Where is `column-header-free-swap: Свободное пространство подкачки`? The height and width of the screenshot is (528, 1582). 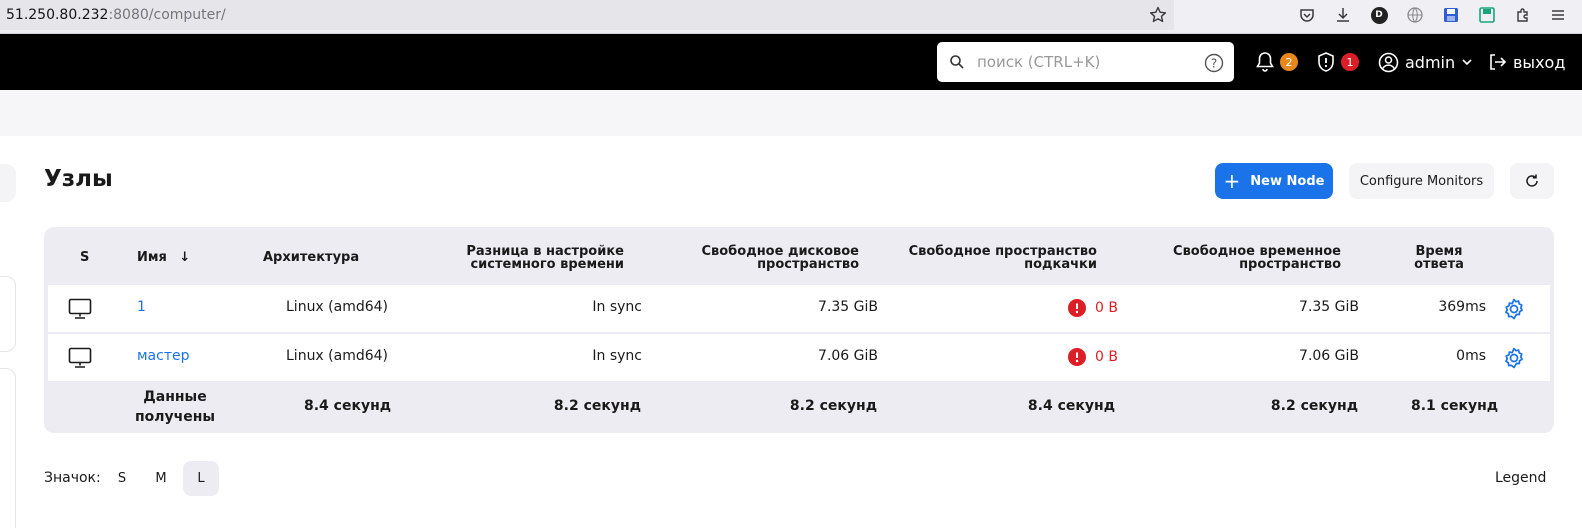
column-header-free-swap: Свободное пространство подкачки is located at coordinates (993, 258).